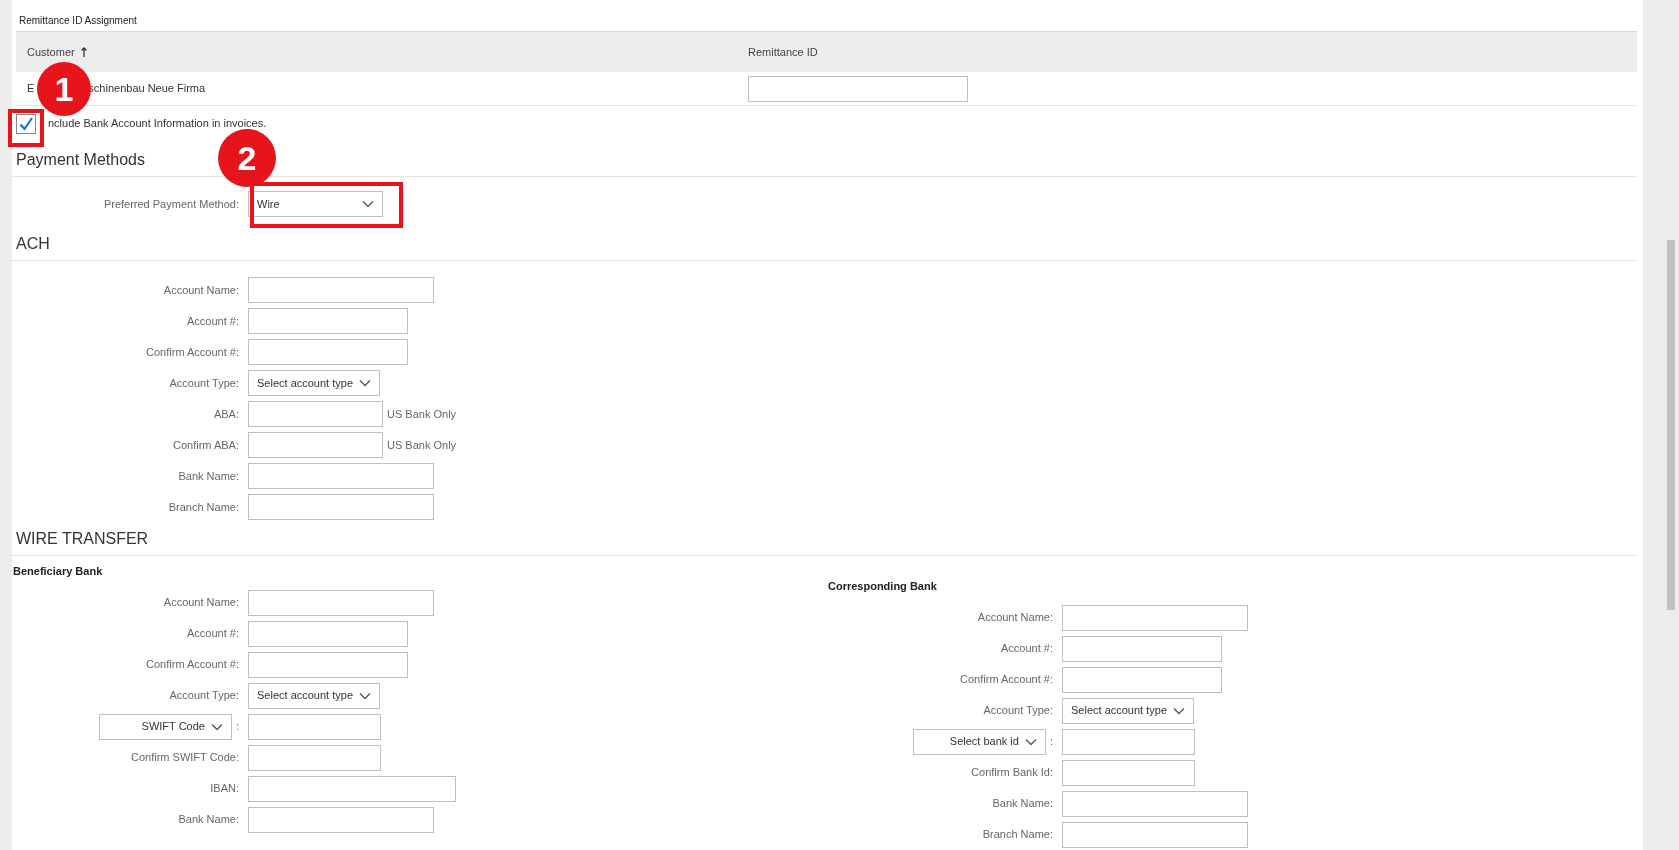 Image resolution: width=1679 pixels, height=850 pixels. I want to click on section-heading: WIRE TRANSFER, so click(82, 539).